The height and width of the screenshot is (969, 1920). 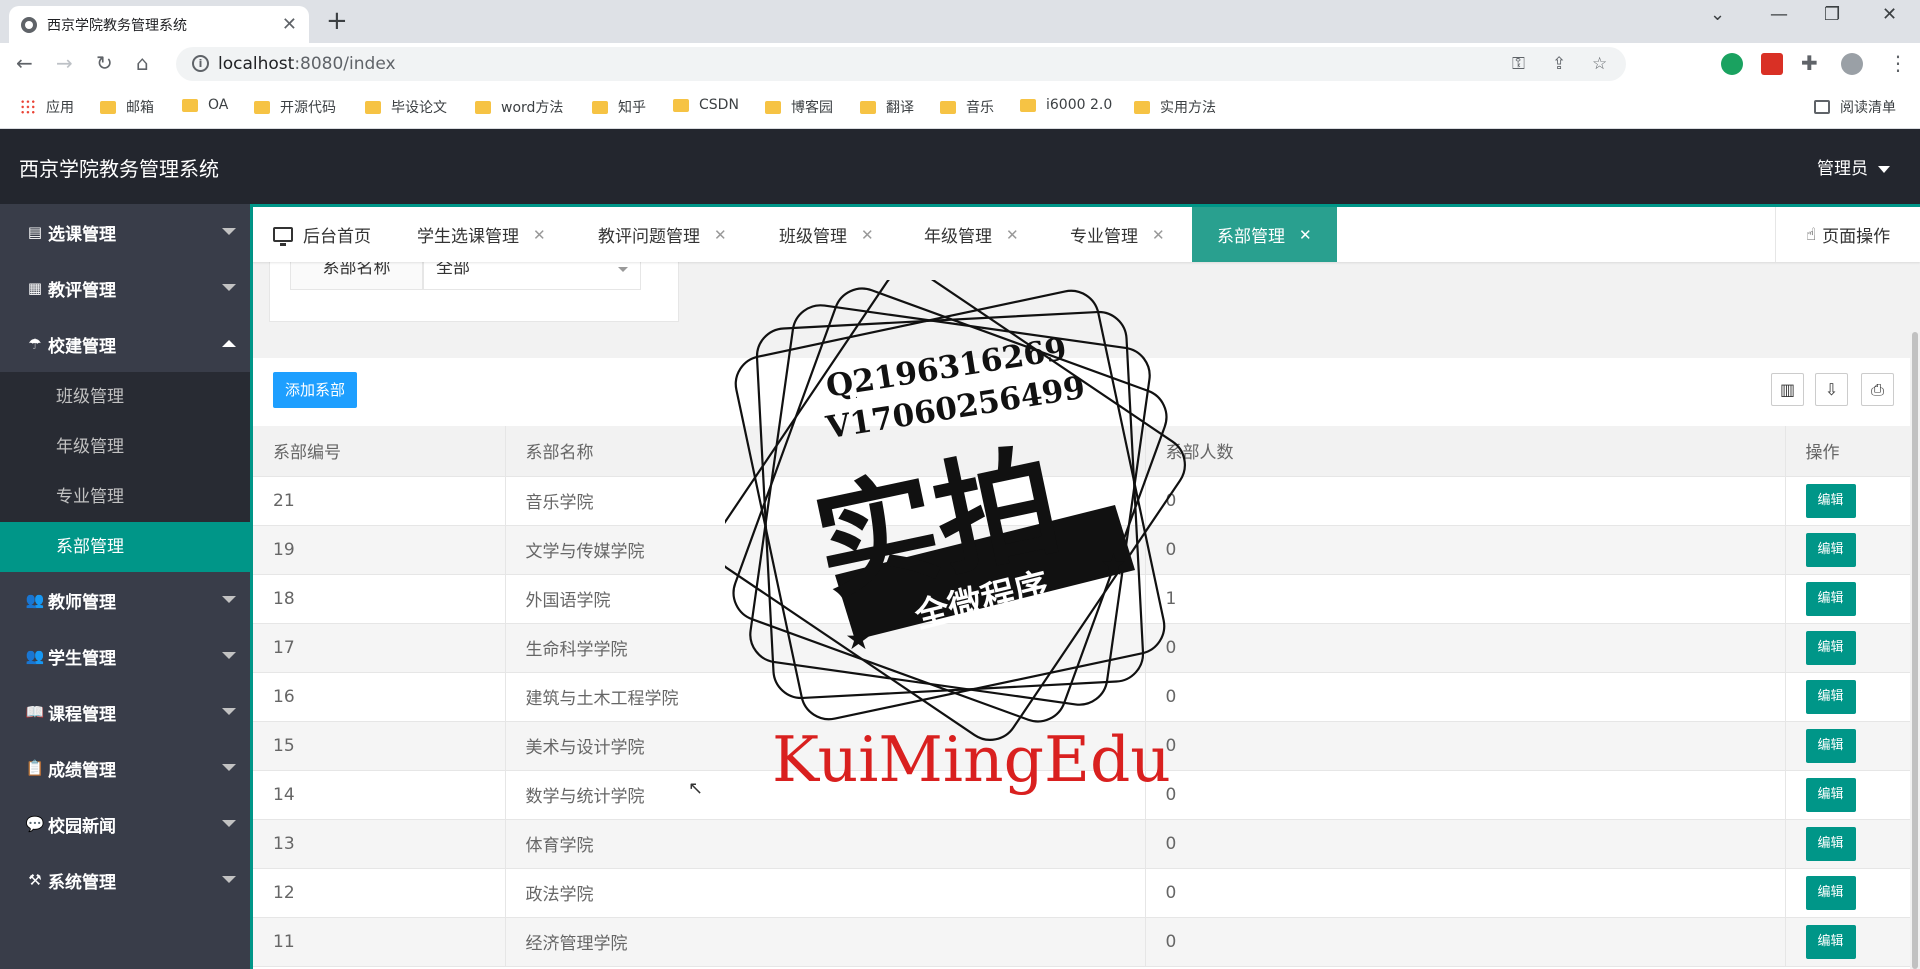 What do you see at coordinates (1852, 64) in the screenshot?
I see `profile-avatar-icon` at bounding box center [1852, 64].